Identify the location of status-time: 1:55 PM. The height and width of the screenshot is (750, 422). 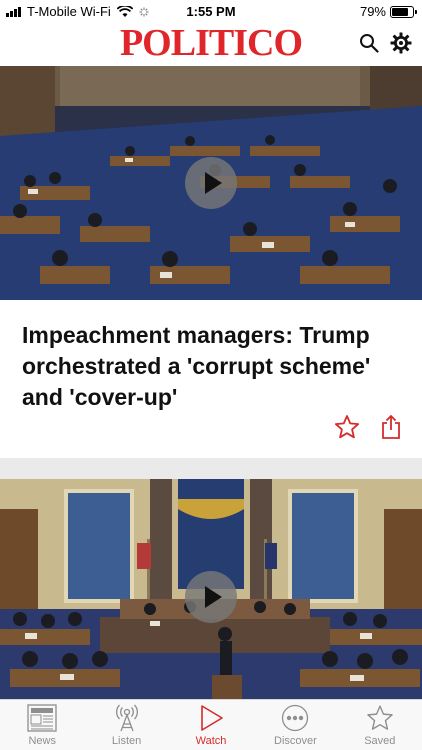
(211, 11).